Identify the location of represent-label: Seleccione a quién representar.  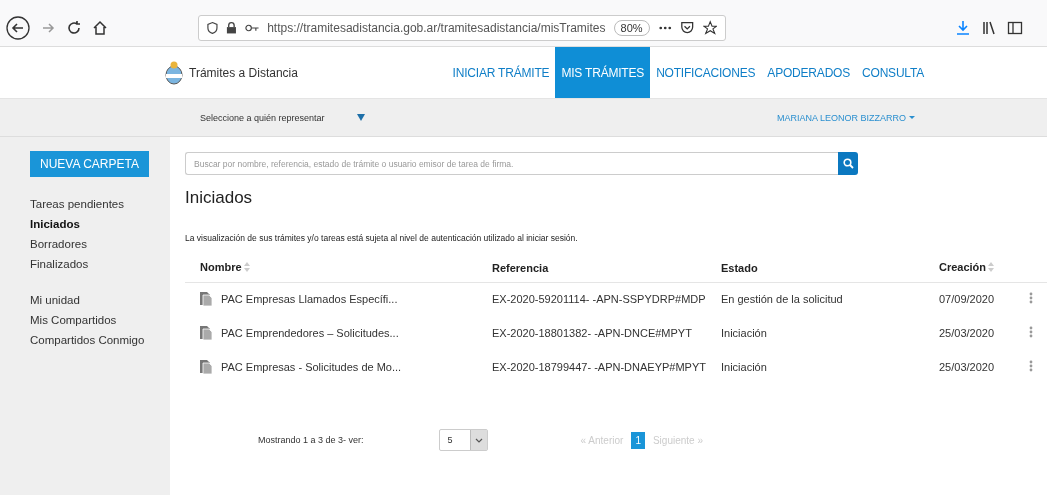
(263, 117).